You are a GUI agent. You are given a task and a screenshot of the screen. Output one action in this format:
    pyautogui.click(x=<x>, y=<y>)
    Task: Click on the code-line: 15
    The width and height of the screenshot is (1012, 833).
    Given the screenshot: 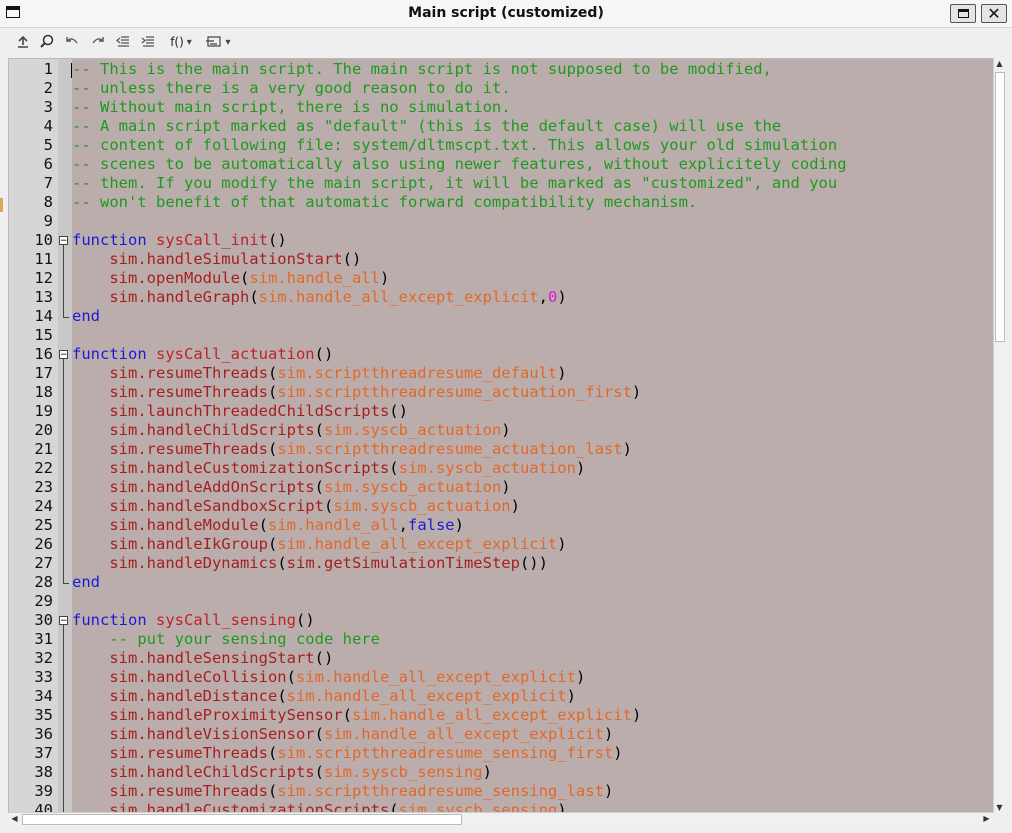 What is the action you would take?
    pyautogui.click(x=501, y=335)
    